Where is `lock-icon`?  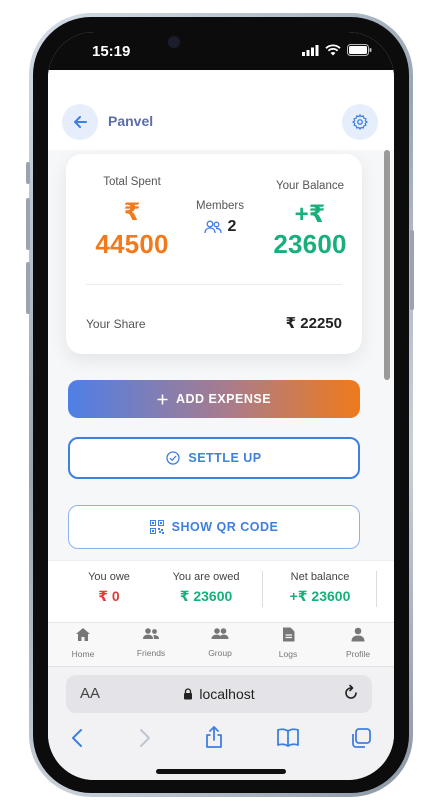 lock-icon is located at coordinates (188, 694).